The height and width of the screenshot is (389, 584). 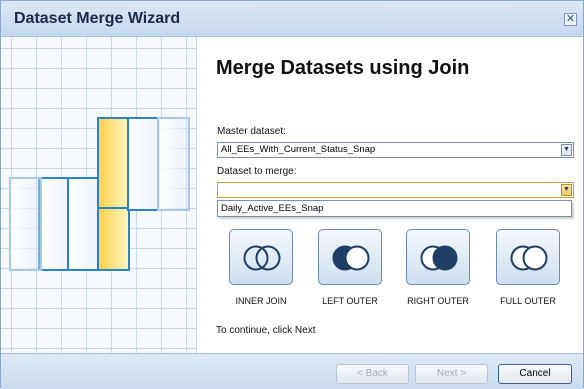 What do you see at coordinates (395, 150) in the screenshot?
I see `master-dataset-select: All_EEs_With_Current_Status_Snap ▼` at bounding box center [395, 150].